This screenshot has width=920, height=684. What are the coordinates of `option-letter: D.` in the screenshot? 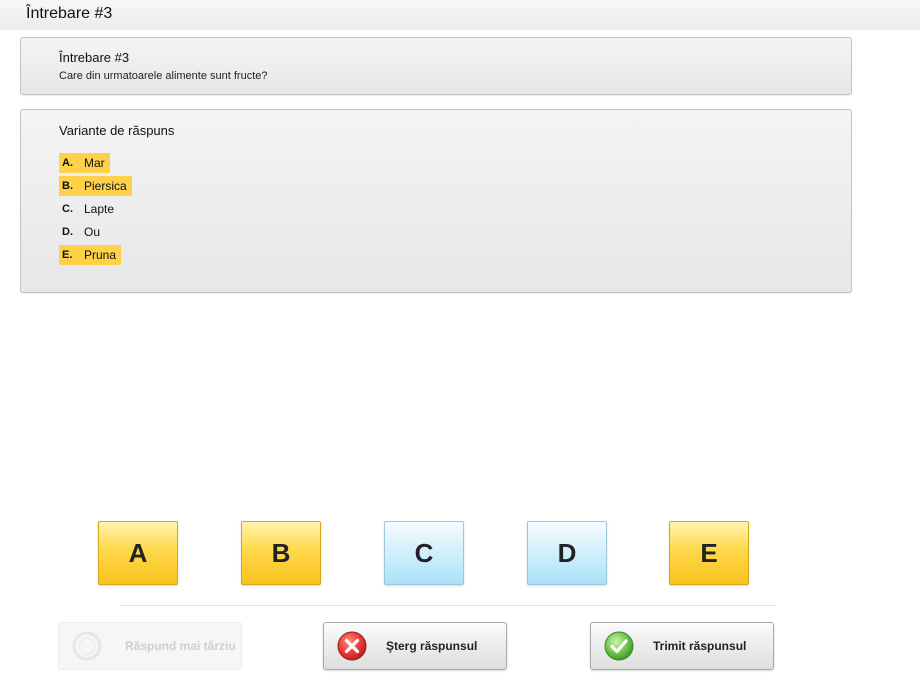 It's located at (67, 232).